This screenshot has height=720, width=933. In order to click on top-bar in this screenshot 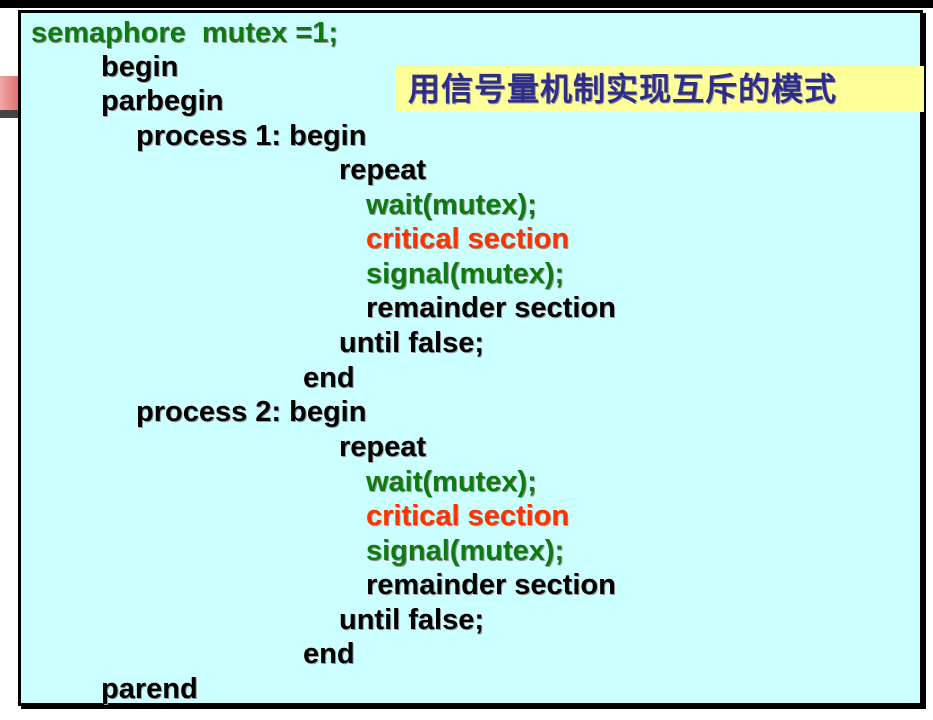, I will do `click(466, 4)`.